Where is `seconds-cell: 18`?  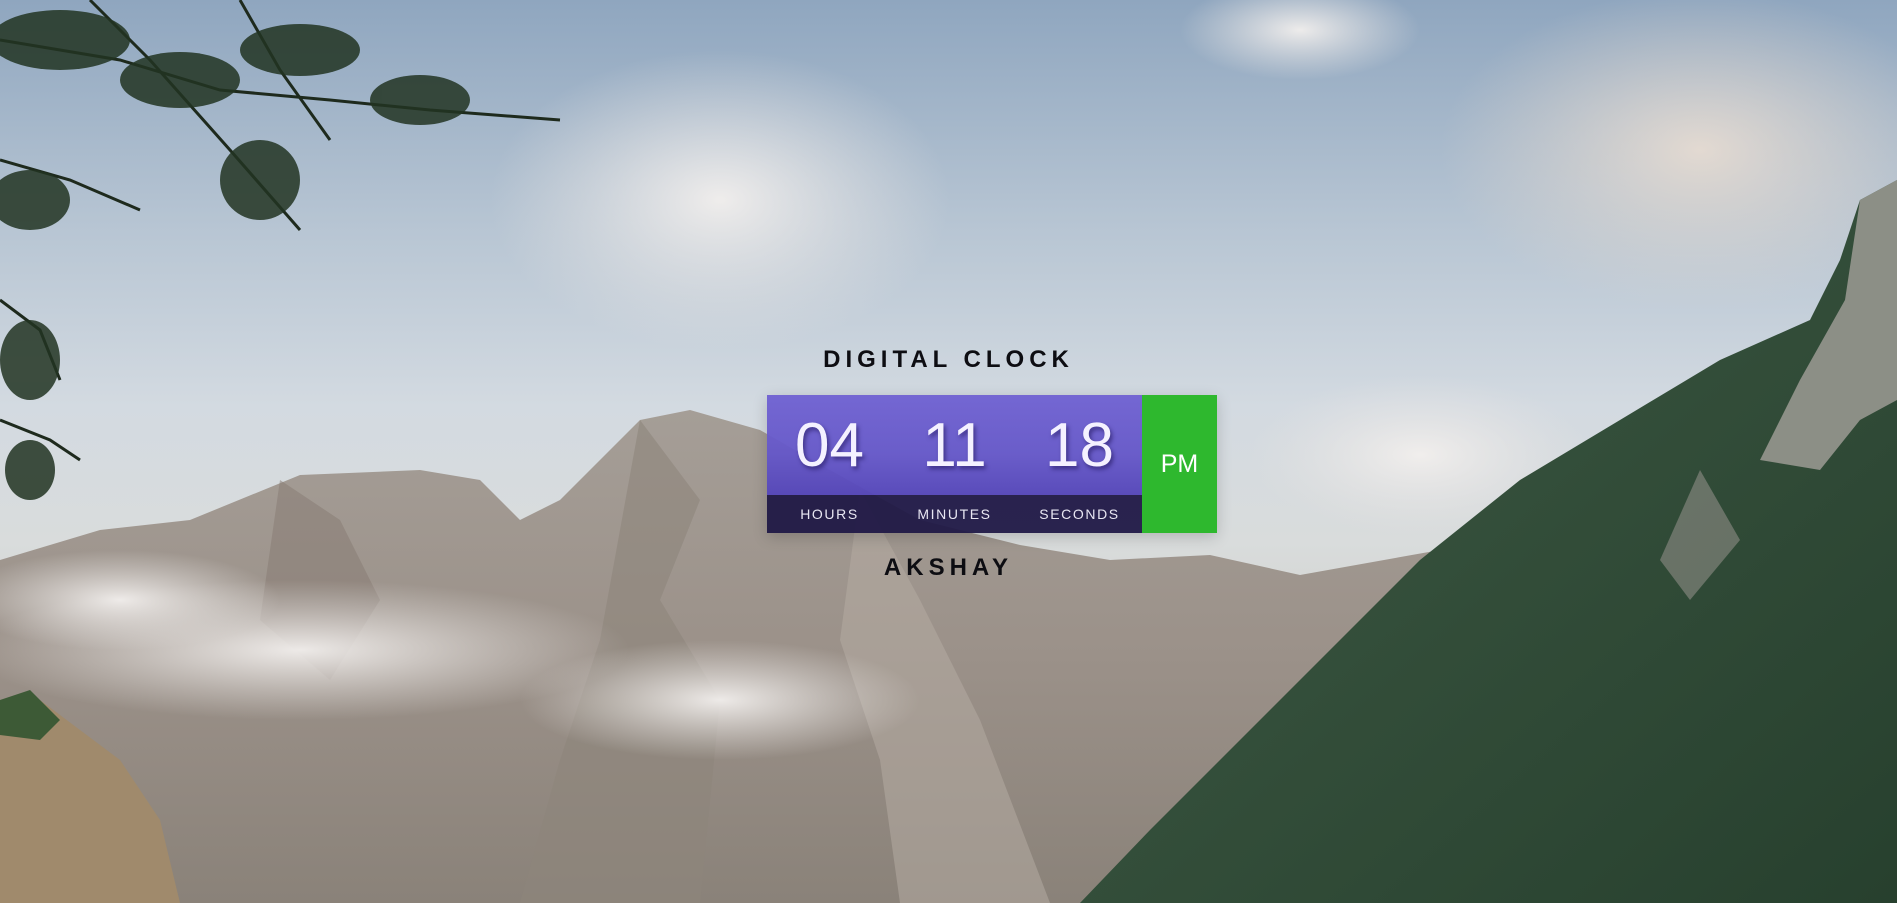
seconds-cell: 18 is located at coordinates (1079, 445).